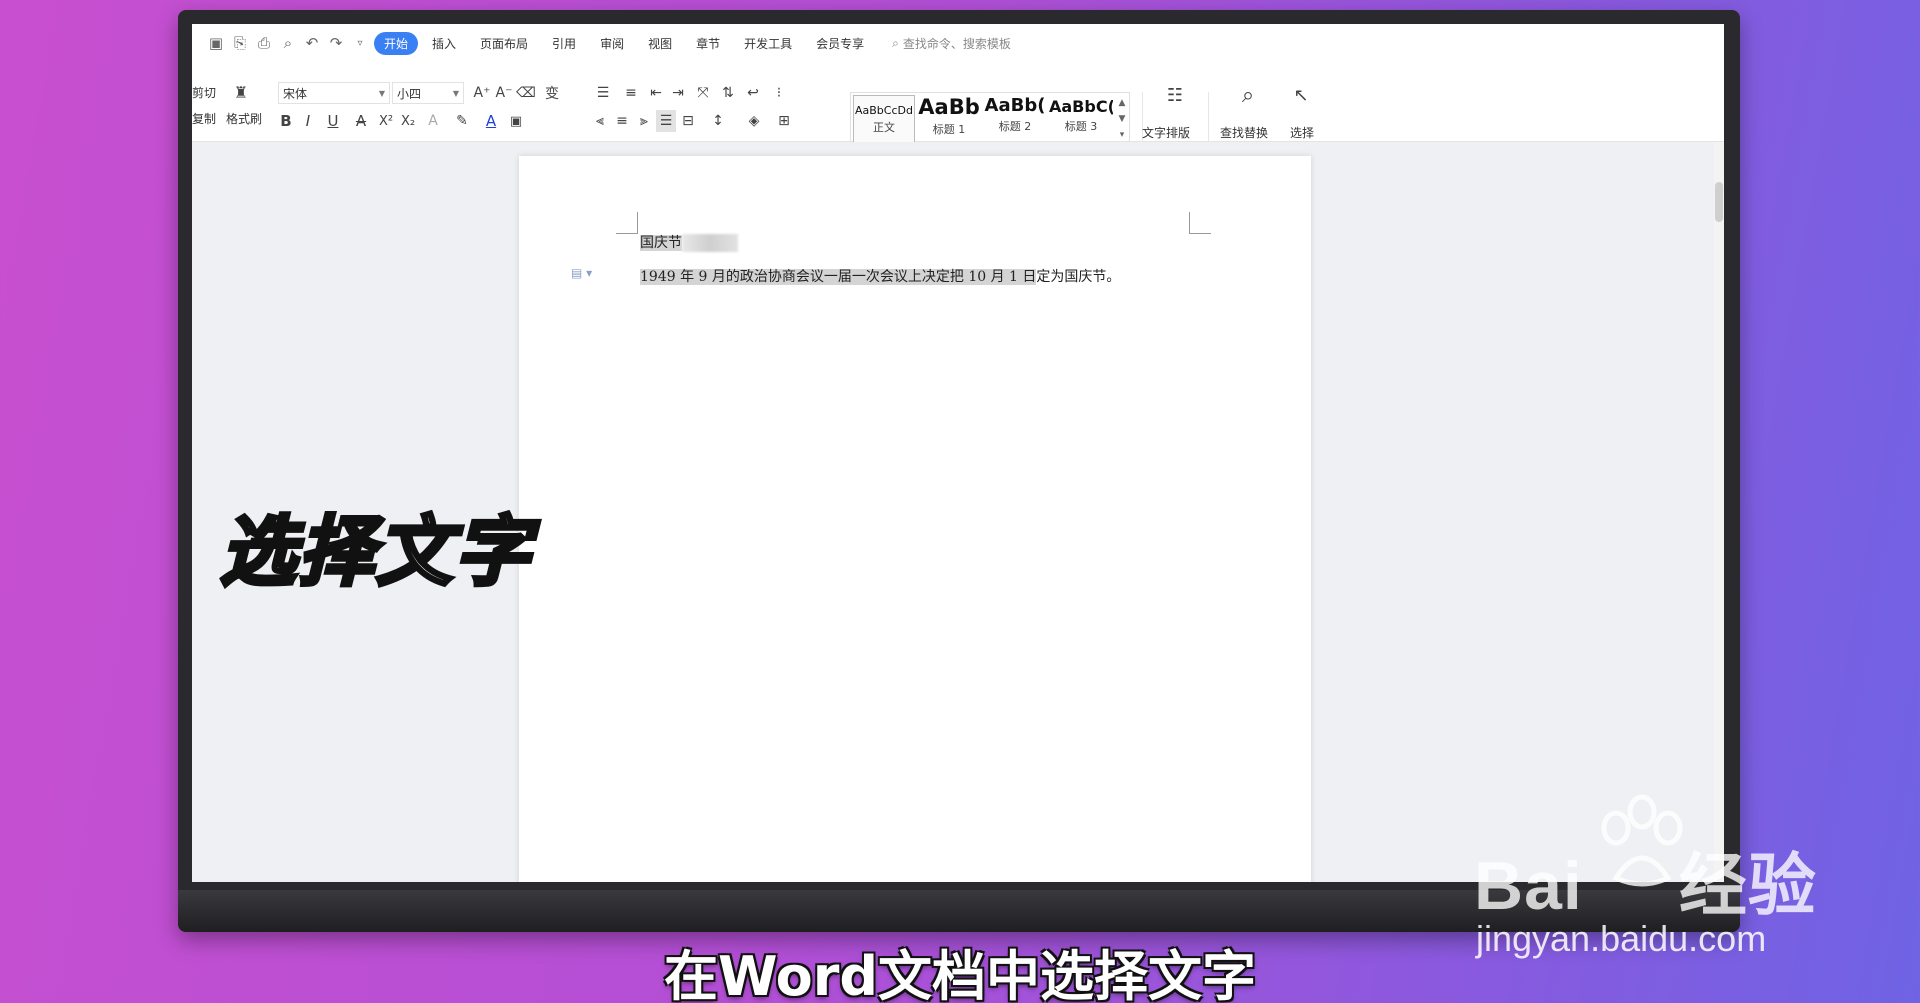 The image size is (1920, 1003). Describe the element at coordinates (1302, 132) in the screenshot. I see `select-button: 选择` at that location.